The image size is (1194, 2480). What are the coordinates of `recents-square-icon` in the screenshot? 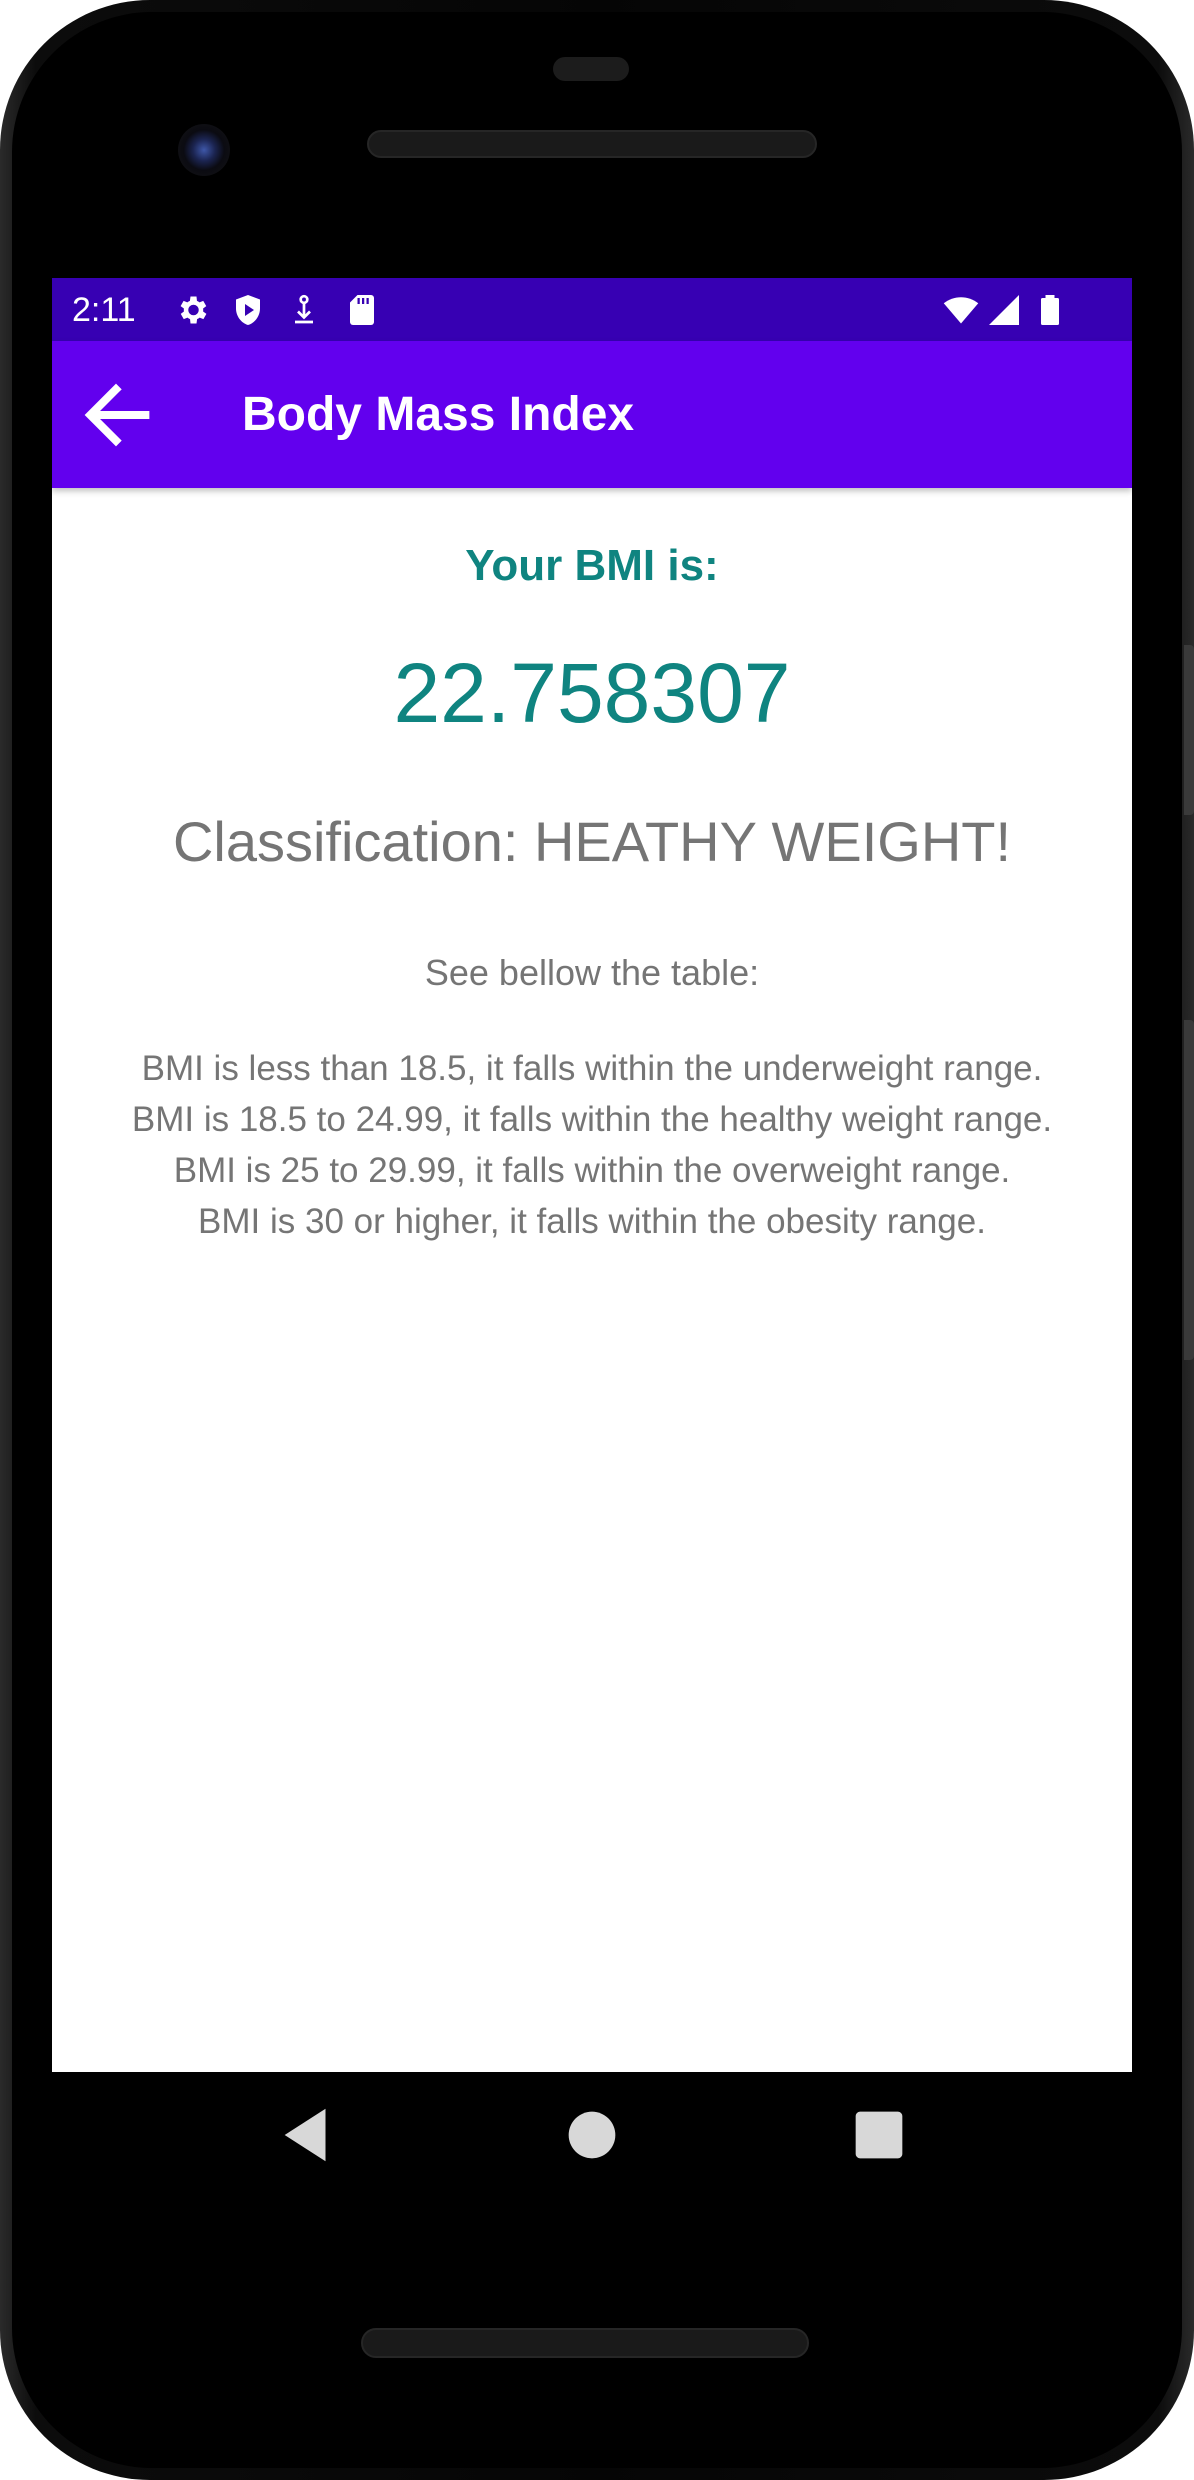 It's located at (879, 2135).